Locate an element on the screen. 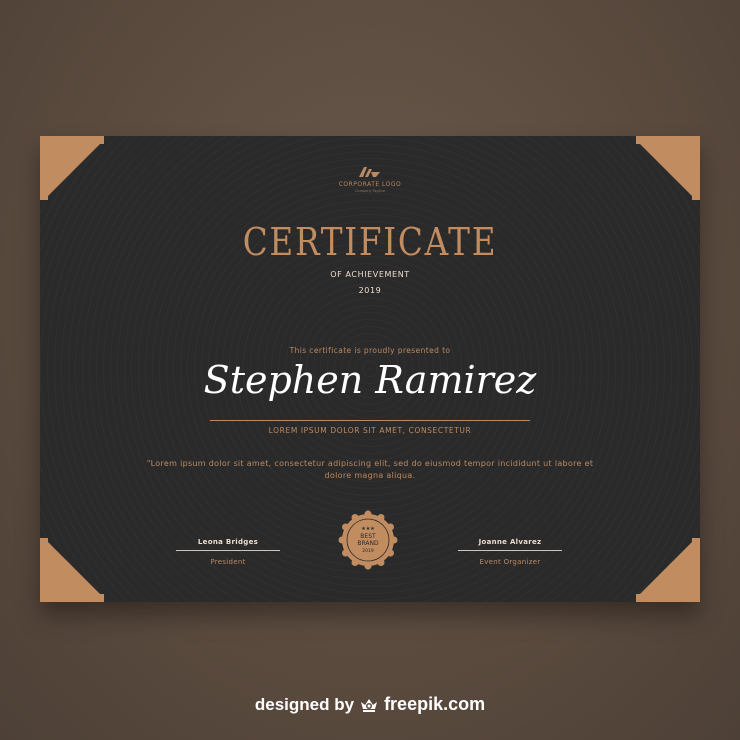 Image resolution: width=740 pixels, height=740 pixels. signature-block-president: Leona Bridges President is located at coordinates (228, 552).